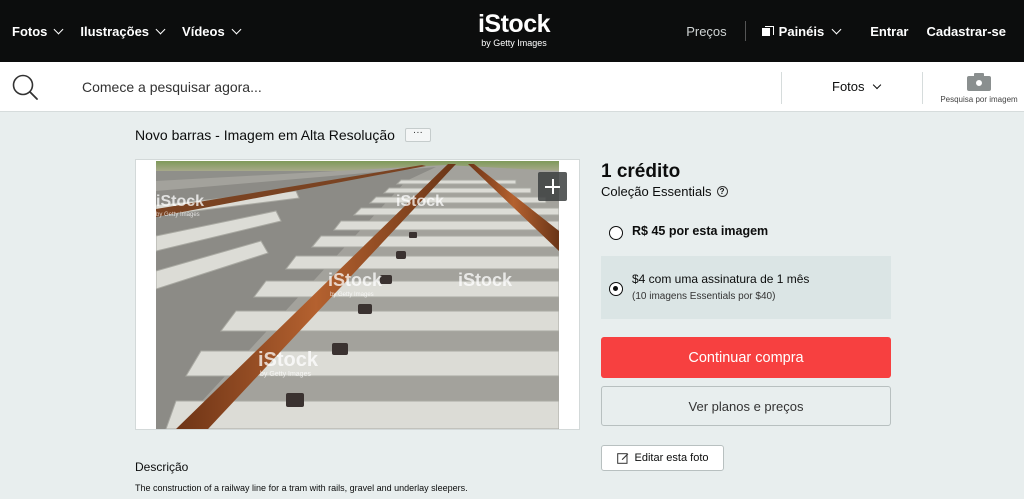  I want to click on nav-item-videos: Vídeos, so click(212, 31).